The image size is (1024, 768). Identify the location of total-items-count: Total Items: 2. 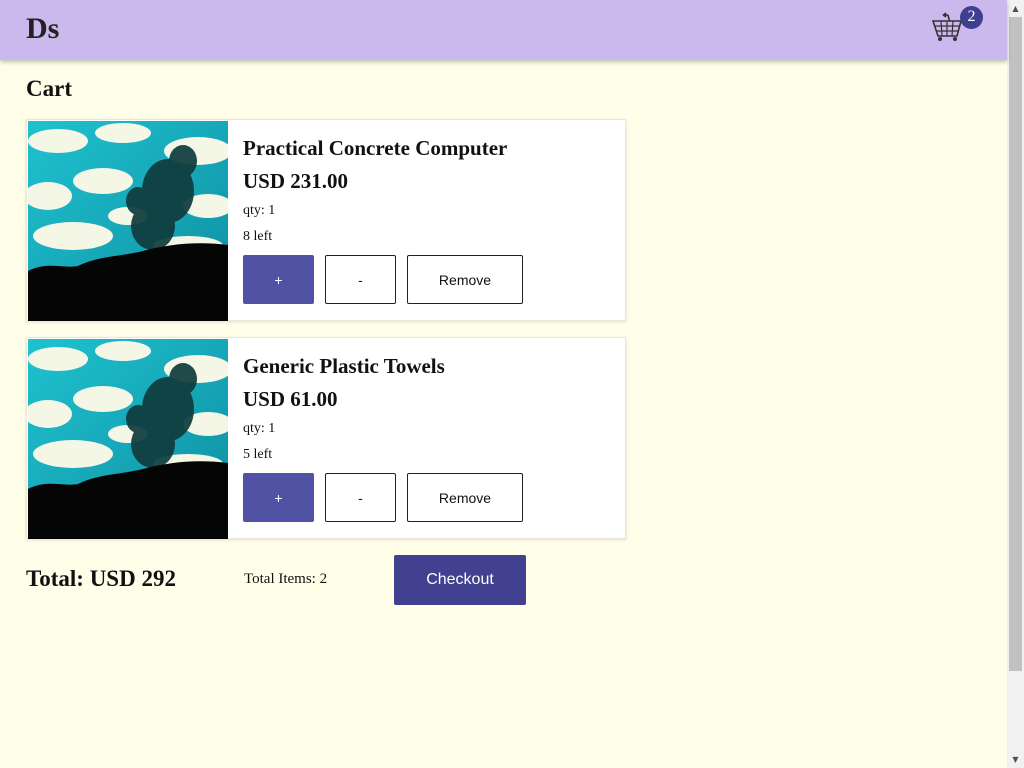
(286, 579).